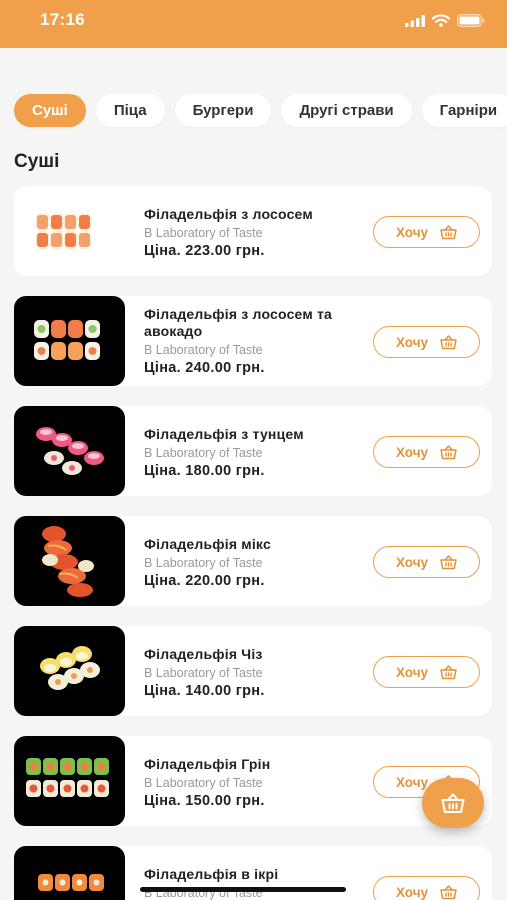 This screenshot has height=900, width=507. What do you see at coordinates (253, 24) in the screenshot?
I see `status-bar: 17:16` at bounding box center [253, 24].